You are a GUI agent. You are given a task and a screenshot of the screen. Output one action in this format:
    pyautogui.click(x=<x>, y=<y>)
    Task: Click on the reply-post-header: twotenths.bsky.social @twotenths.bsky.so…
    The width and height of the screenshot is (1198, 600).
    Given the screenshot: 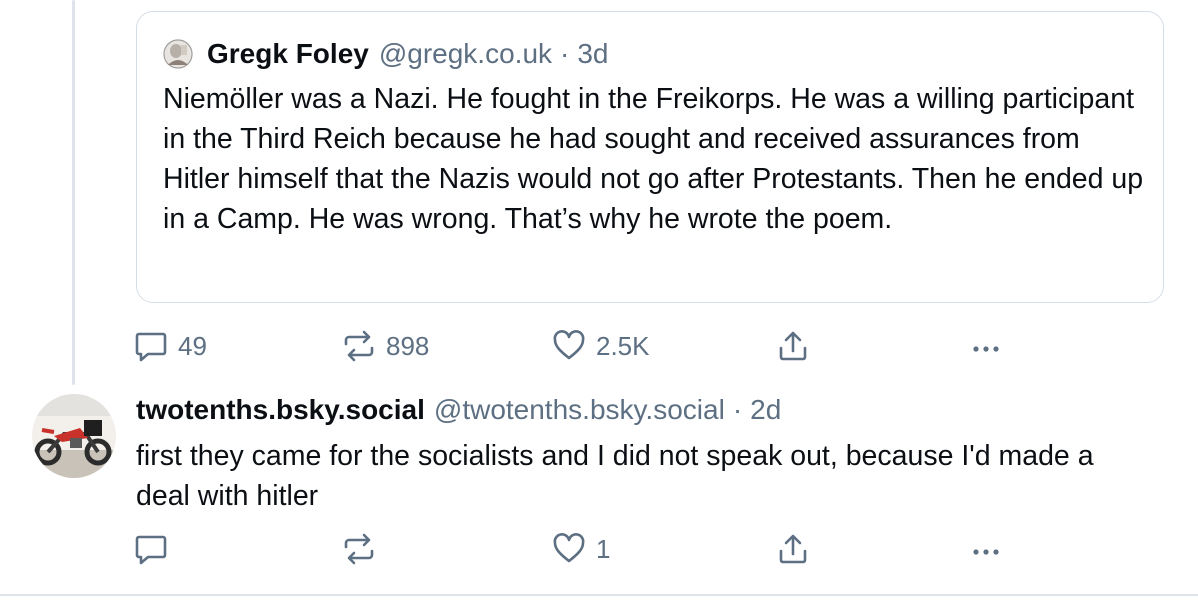 What is the action you would take?
    pyautogui.click(x=458, y=410)
    